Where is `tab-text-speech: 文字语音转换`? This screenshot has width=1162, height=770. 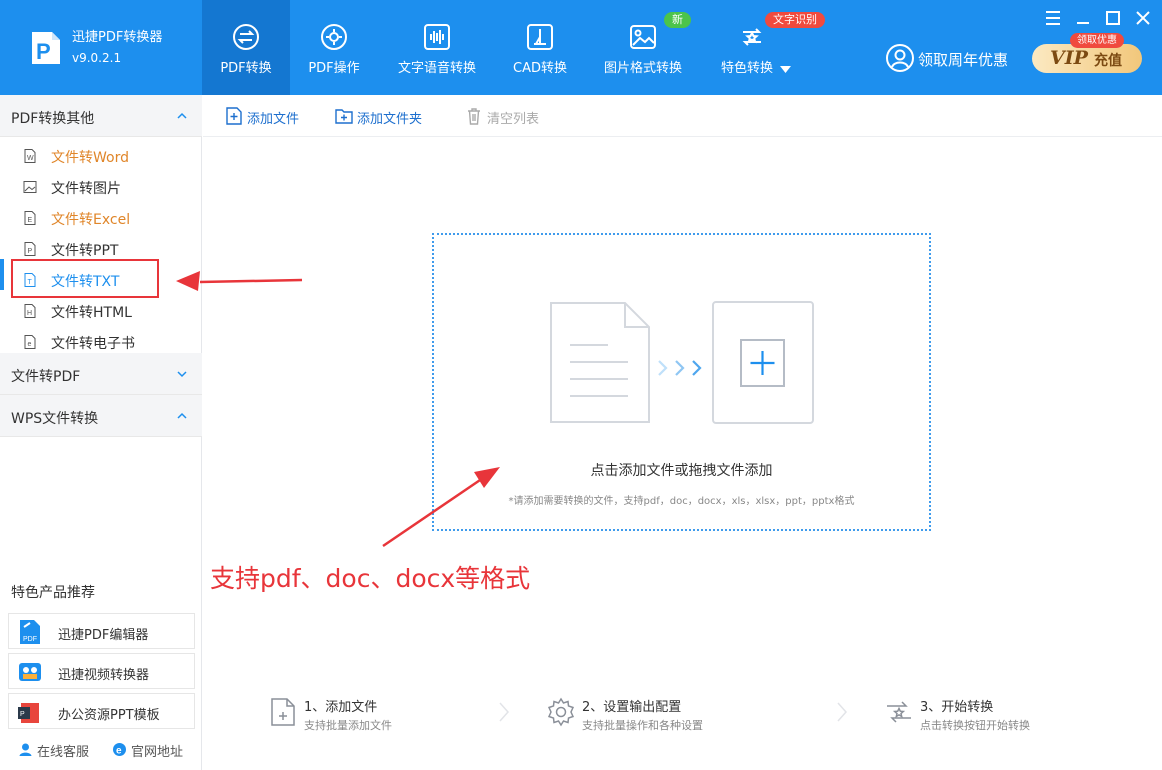 tab-text-speech: 文字语音转换 is located at coordinates (437, 47).